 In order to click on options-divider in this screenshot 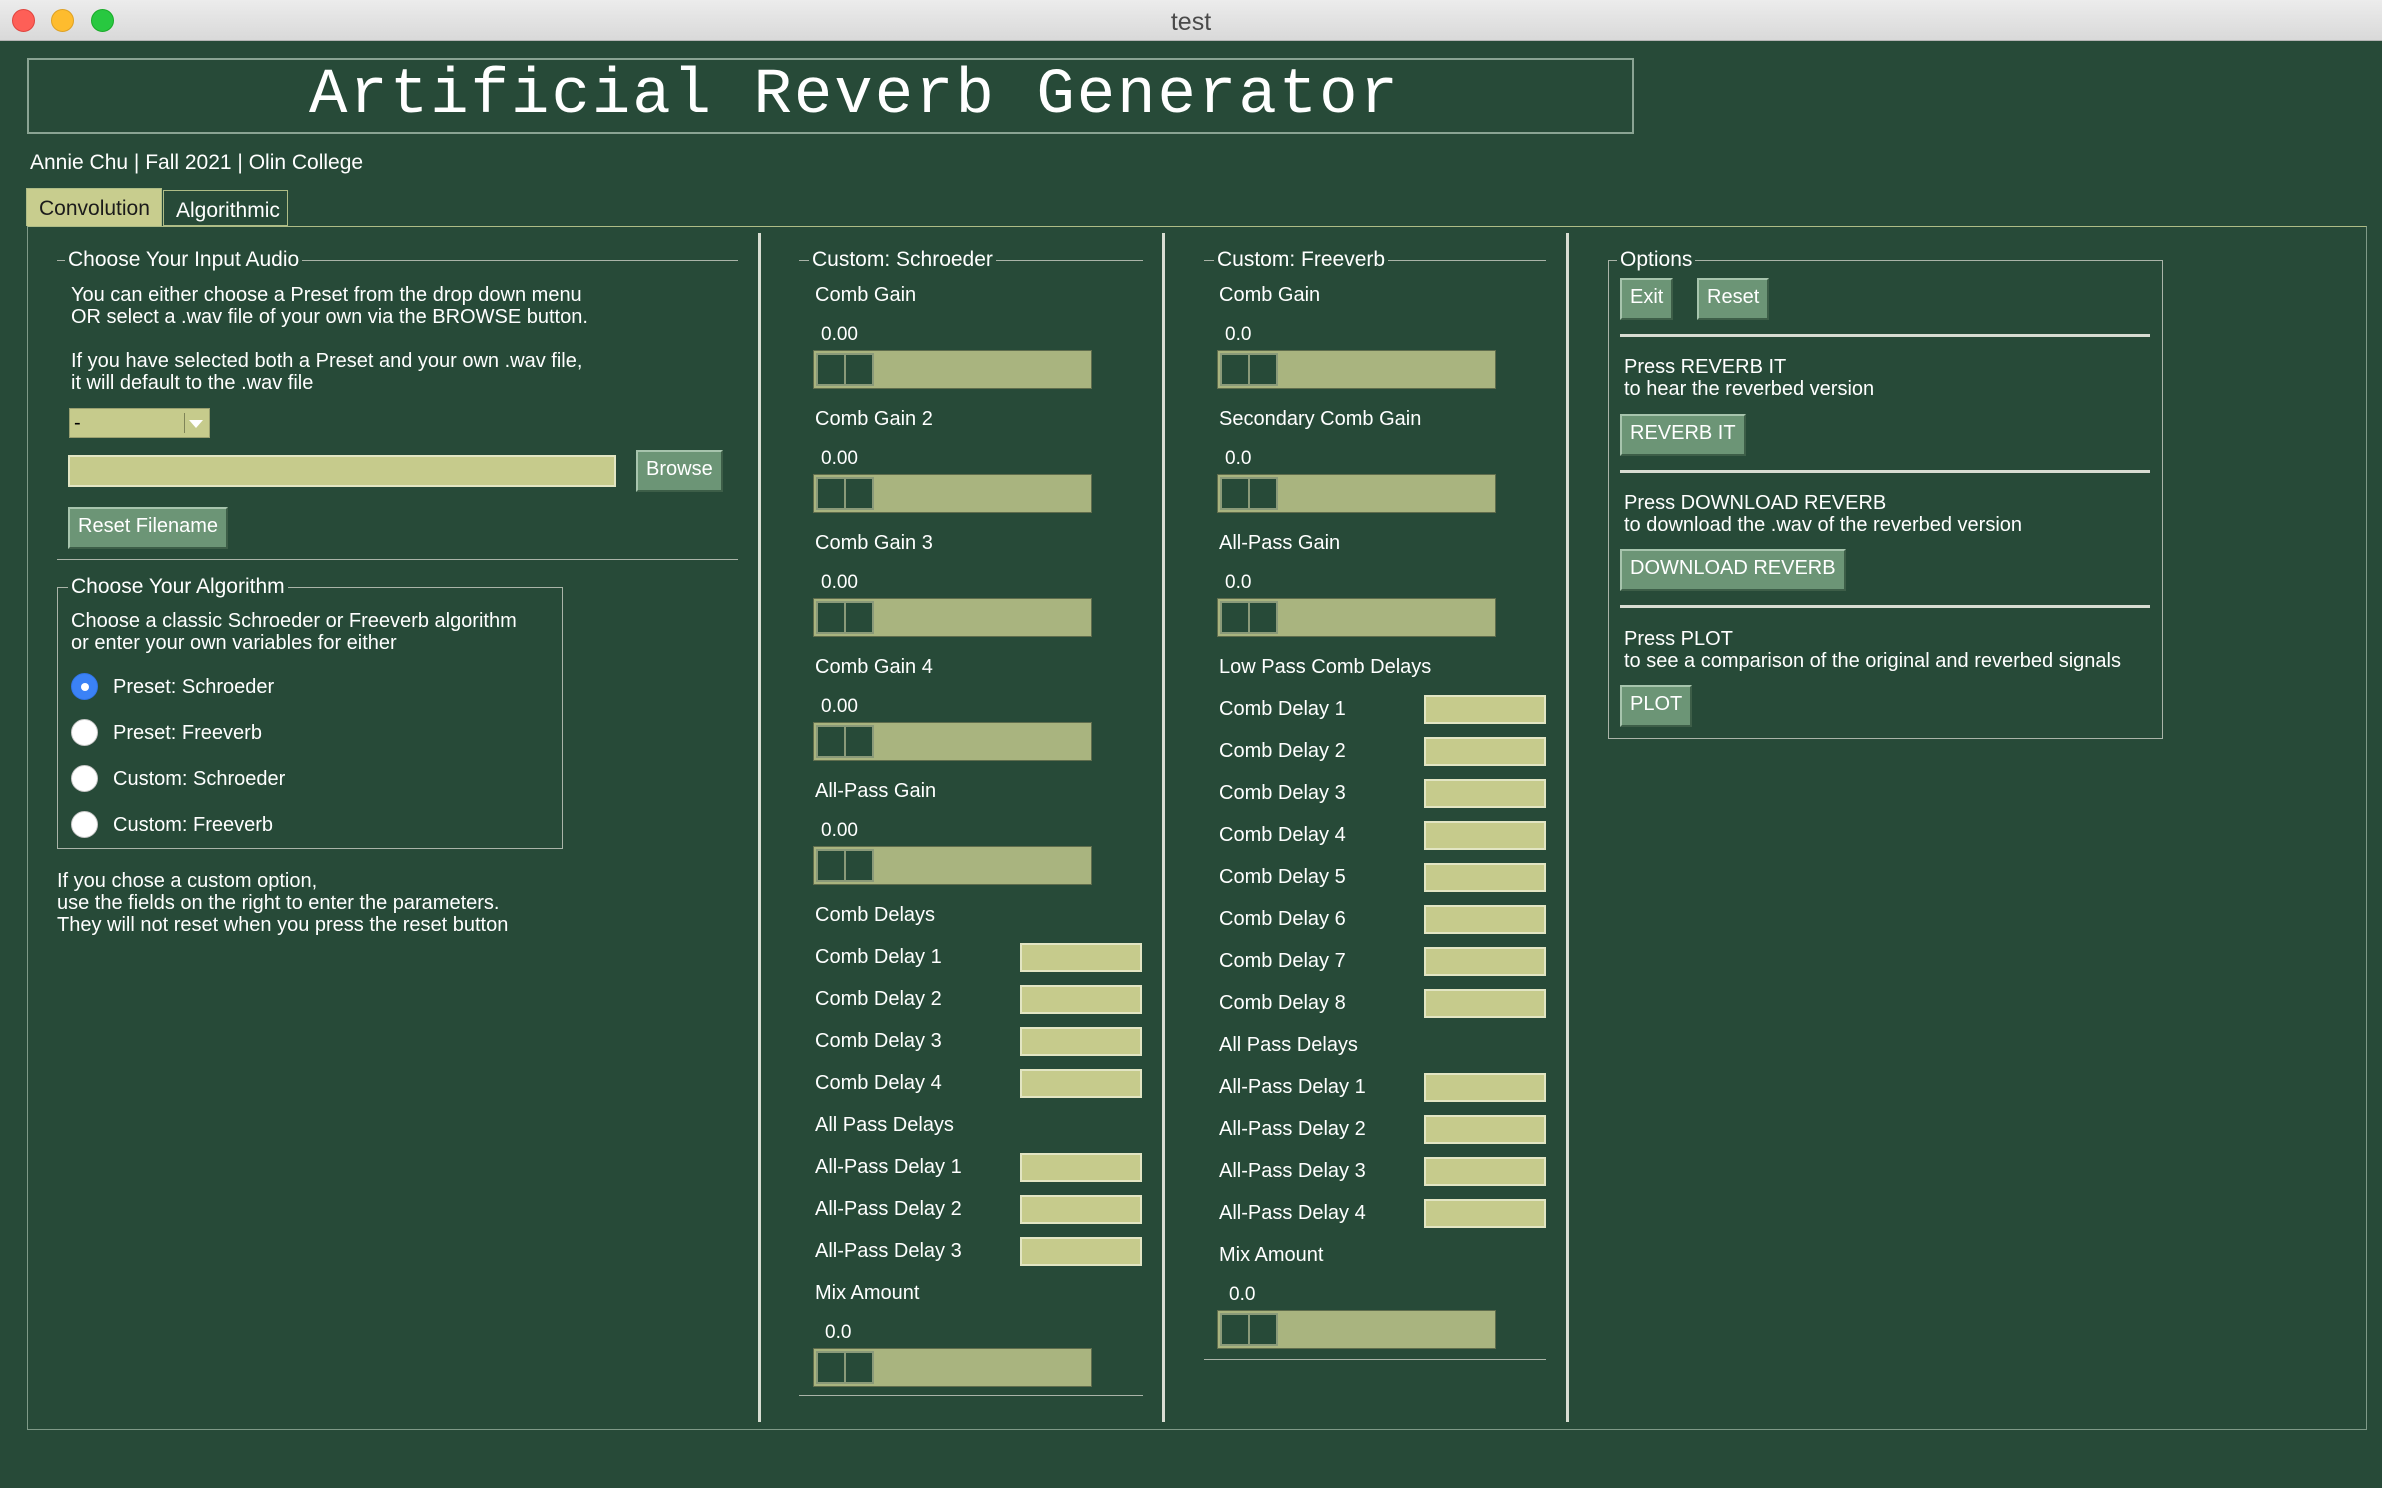, I will do `click(1885, 471)`.